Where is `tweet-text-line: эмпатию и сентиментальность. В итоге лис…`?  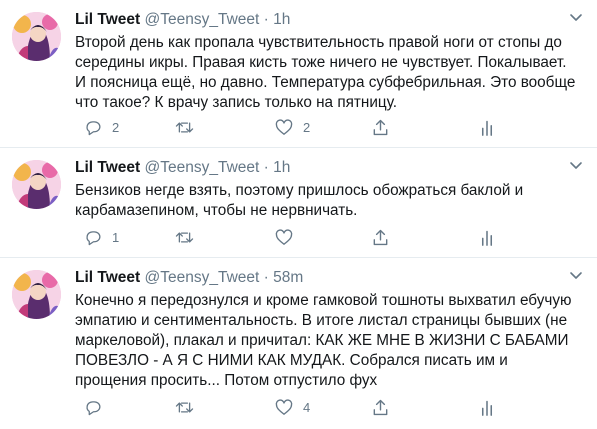 tweet-text-line: эмпатию и сентиментальность. В итоге лис… is located at coordinates (321, 320).